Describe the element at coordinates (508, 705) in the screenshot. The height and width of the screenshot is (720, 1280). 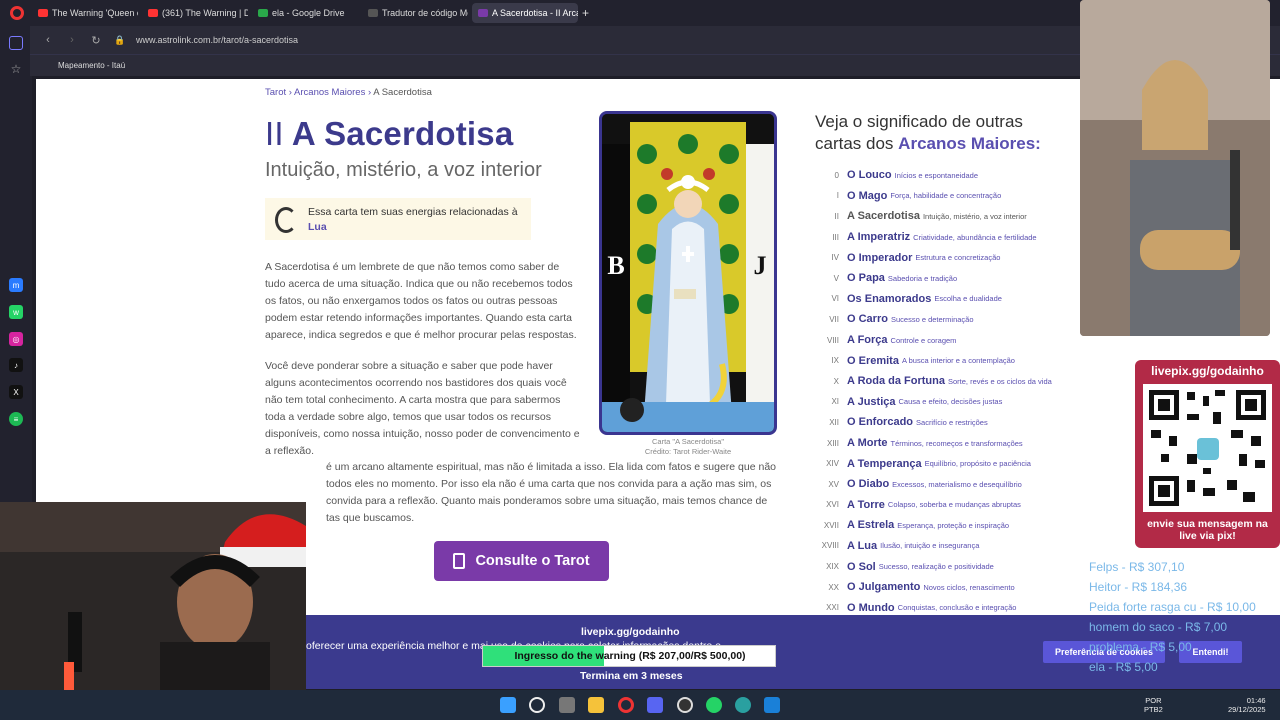
I see `windows-start-icon` at that location.